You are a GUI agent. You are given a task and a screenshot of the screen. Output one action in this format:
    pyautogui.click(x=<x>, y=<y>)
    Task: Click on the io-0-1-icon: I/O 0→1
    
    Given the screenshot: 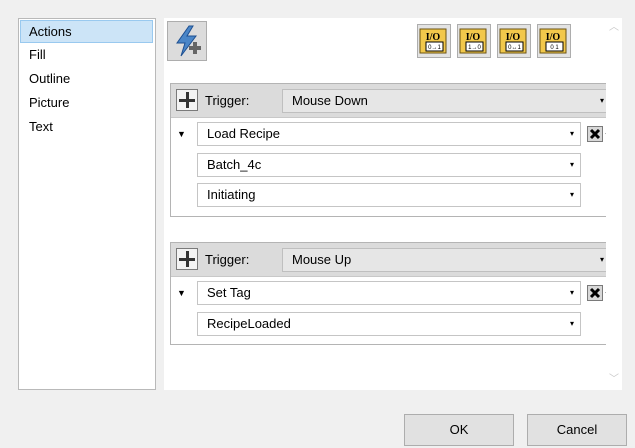 What is the action you would take?
    pyautogui.click(x=433, y=41)
    